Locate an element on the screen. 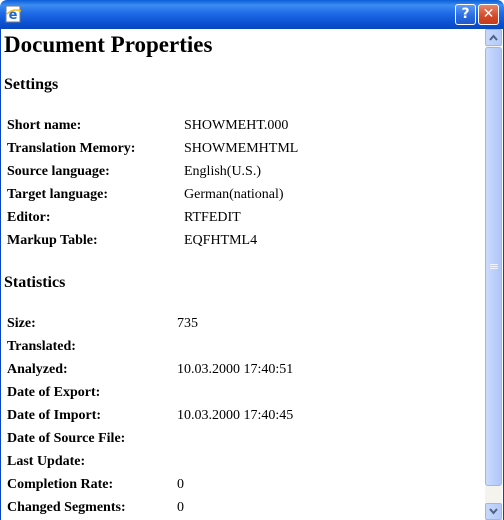 The width and height of the screenshot is (504, 520). settings-row-short-name: Short name: SHOWMEHT.000 is located at coordinates (242, 128).